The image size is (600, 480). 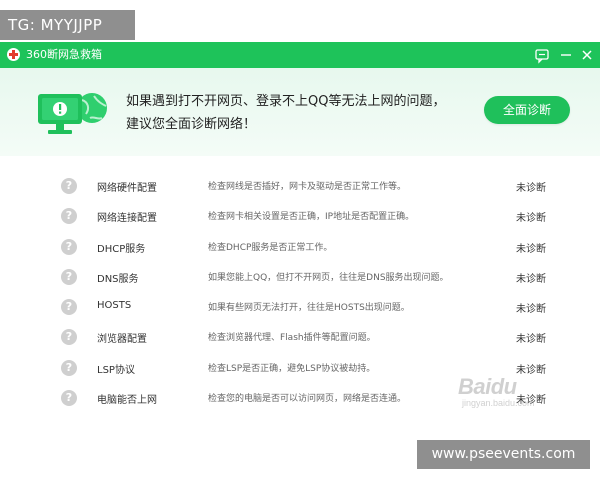 What do you see at coordinates (127, 219) in the screenshot?
I see `item-name: 网络连接配置` at bounding box center [127, 219].